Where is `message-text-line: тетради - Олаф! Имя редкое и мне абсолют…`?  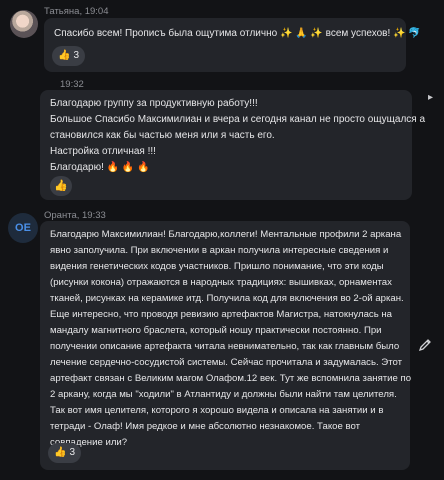
message-text-line: тетради - Олаф! Имя редкое и мне абсолют… is located at coordinates (205, 426).